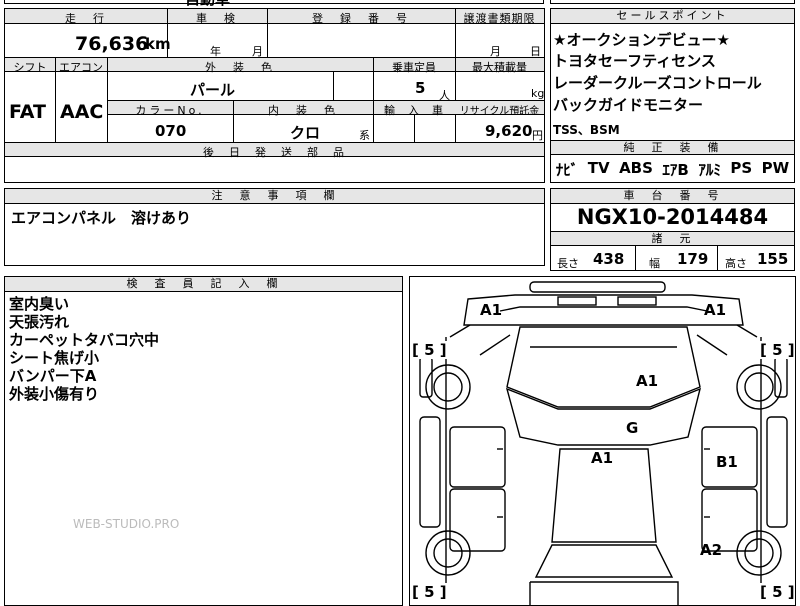  What do you see at coordinates (609, 259) in the screenshot?
I see `length-value: 438` at bounding box center [609, 259].